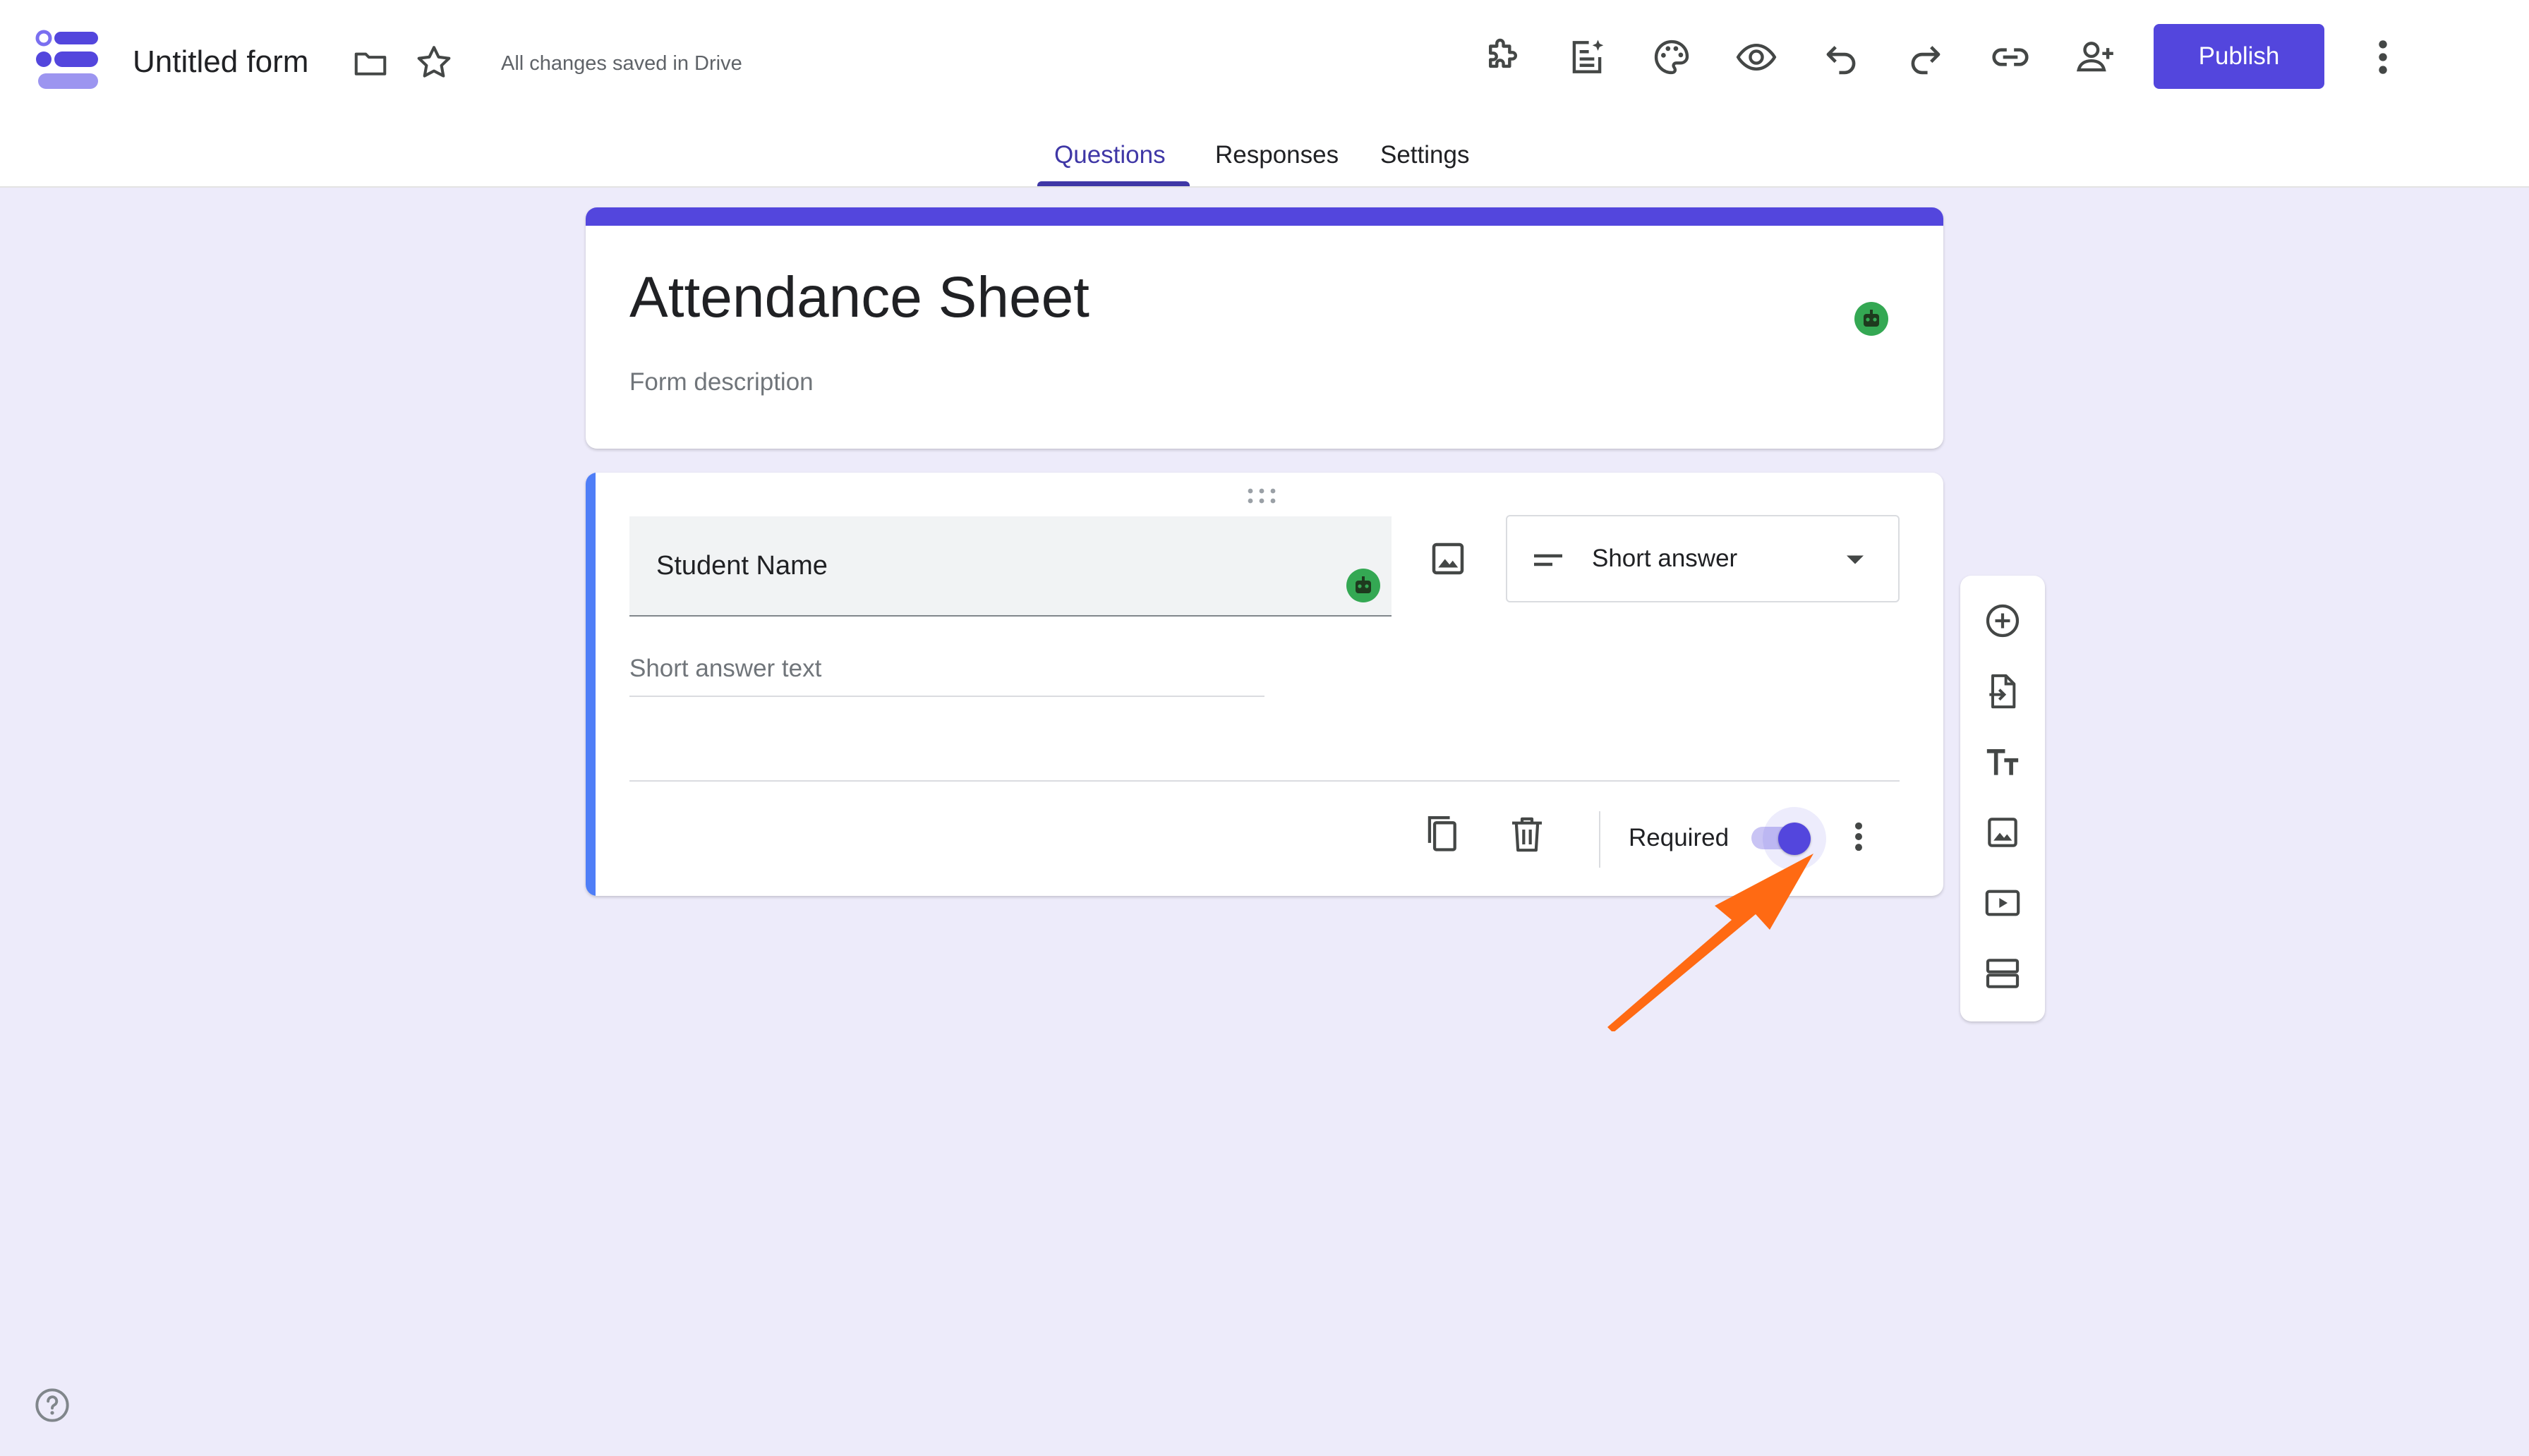  Describe the element at coordinates (2002, 973) in the screenshot. I see `add-section-icon` at that location.